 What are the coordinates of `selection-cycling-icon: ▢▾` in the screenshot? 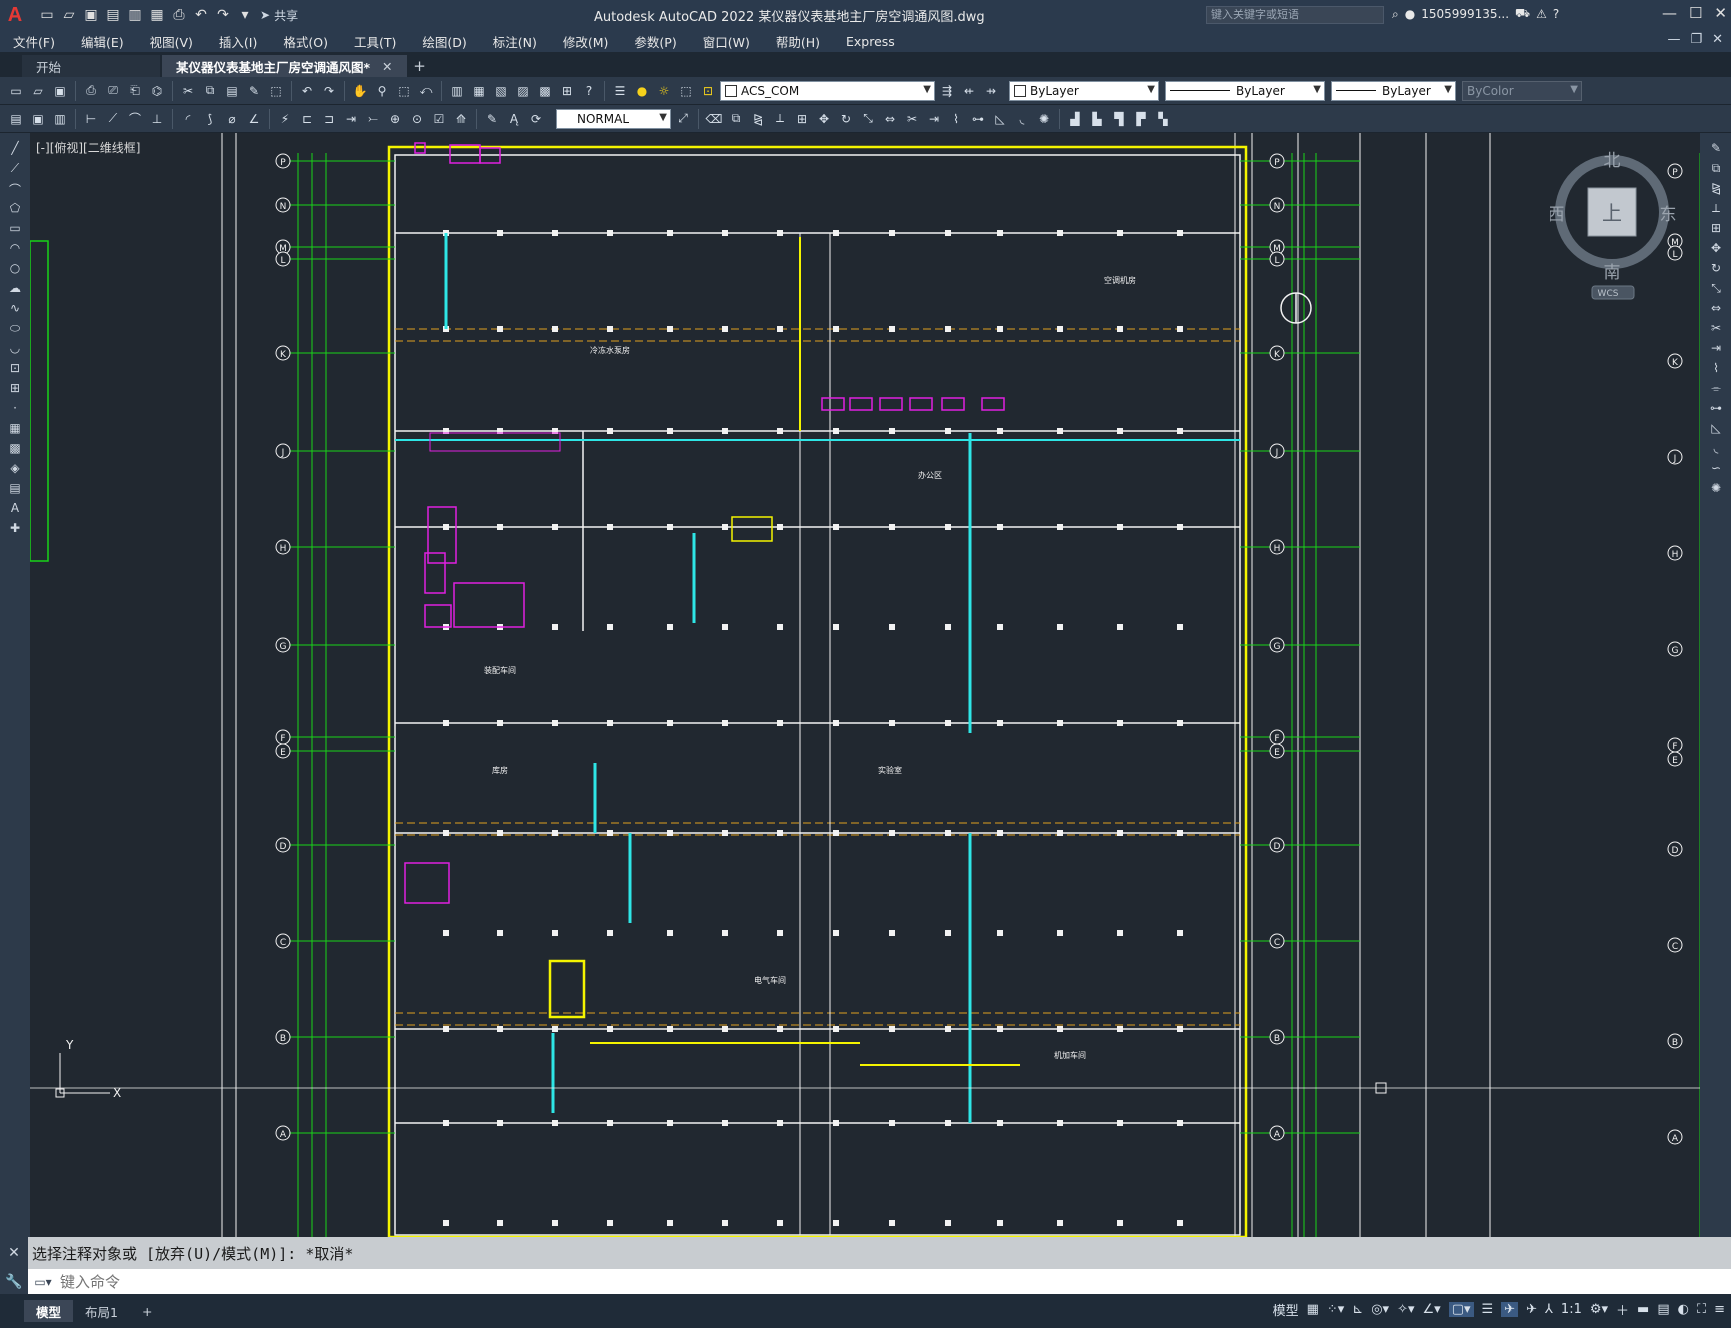 It's located at (1461, 1309).